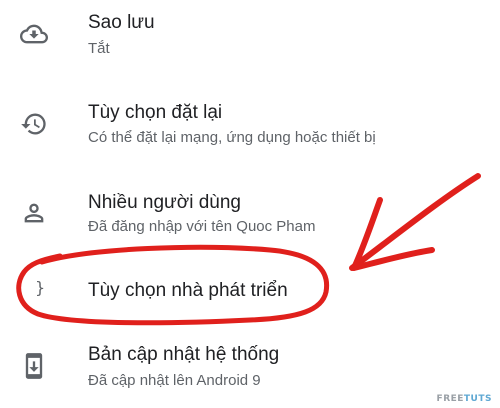 Image resolution: width=500 pixels, height=408 pixels. What do you see at coordinates (184, 354) in the screenshot?
I see `settings-item-title: Bản cập nhật hệ thống` at bounding box center [184, 354].